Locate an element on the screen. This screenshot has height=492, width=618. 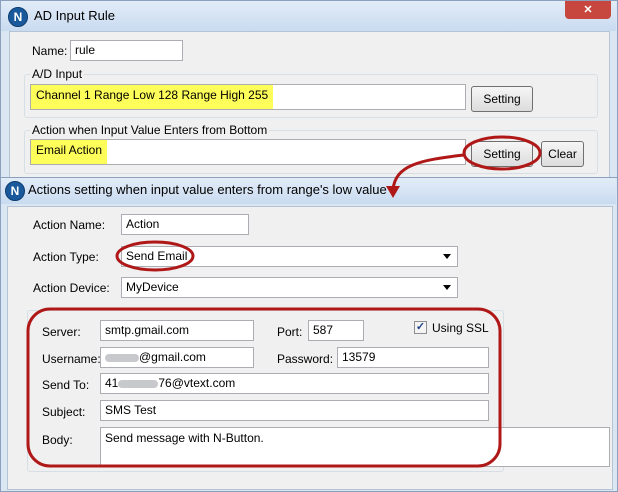
annotation-arrow is located at coordinates (428, 172).